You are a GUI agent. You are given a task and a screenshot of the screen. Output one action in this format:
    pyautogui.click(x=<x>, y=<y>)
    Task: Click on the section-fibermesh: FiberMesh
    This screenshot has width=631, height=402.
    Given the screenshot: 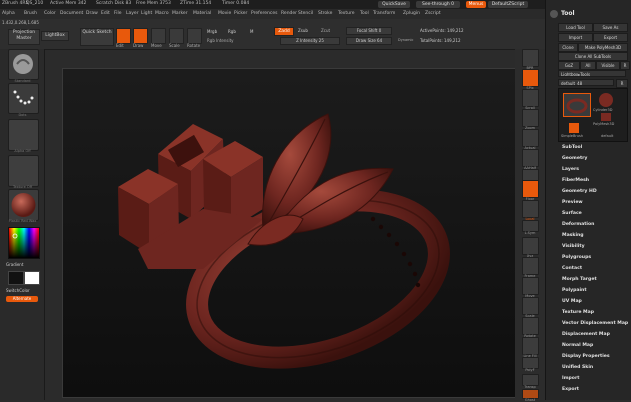 What is the action you would take?
    pyautogui.click(x=575, y=180)
    